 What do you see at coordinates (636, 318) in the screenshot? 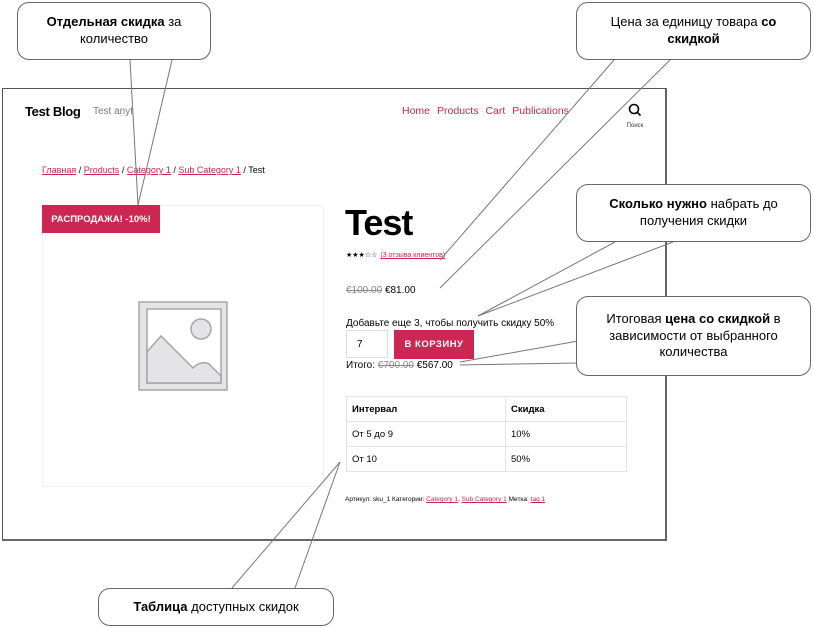
I see `callout-pre: Итоговая` at bounding box center [636, 318].